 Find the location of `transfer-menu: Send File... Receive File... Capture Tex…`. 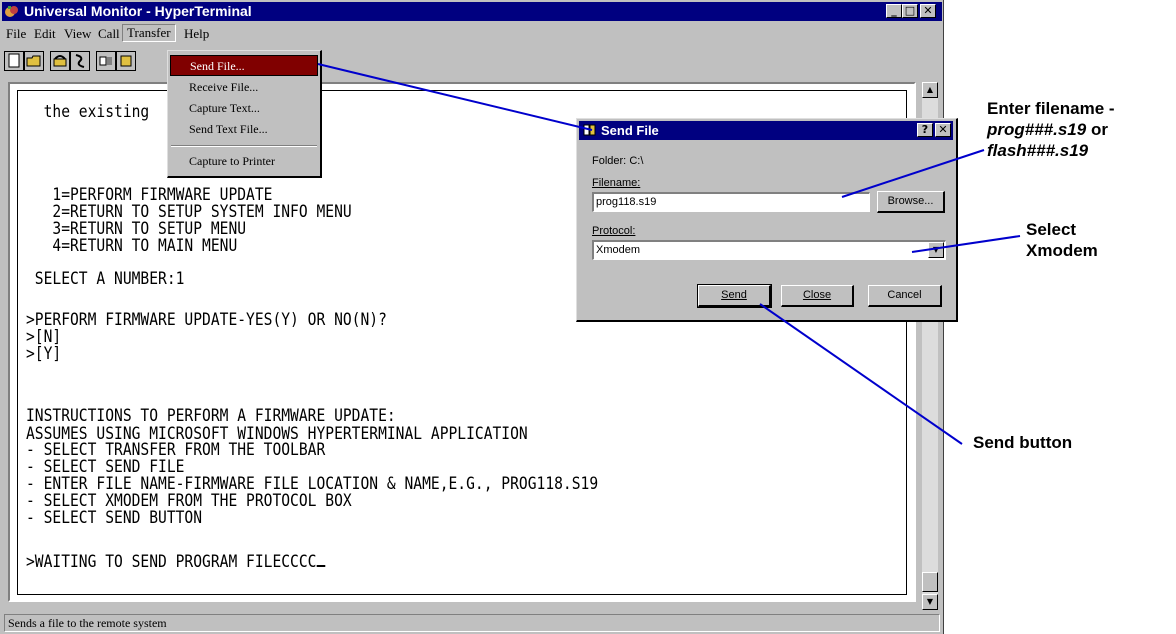

transfer-menu: Send File... Receive File... Capture Tex… is located at coordinates (244, 114).